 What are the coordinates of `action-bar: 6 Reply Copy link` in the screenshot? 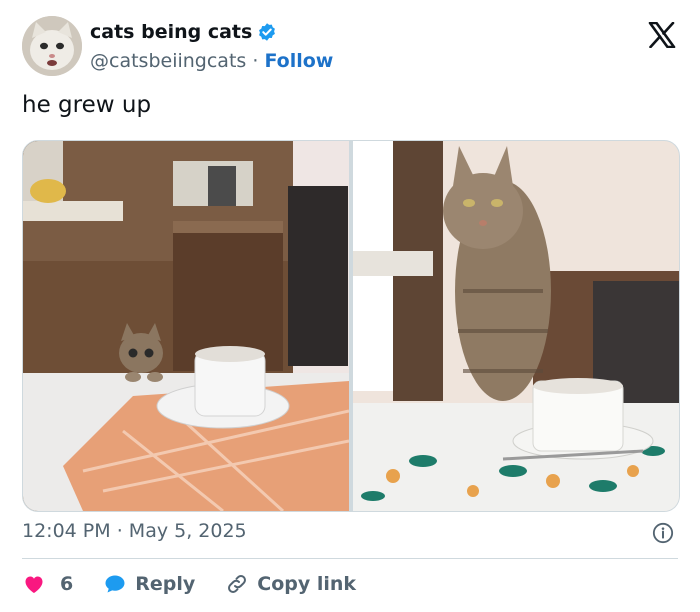 It's located at (204, 584).